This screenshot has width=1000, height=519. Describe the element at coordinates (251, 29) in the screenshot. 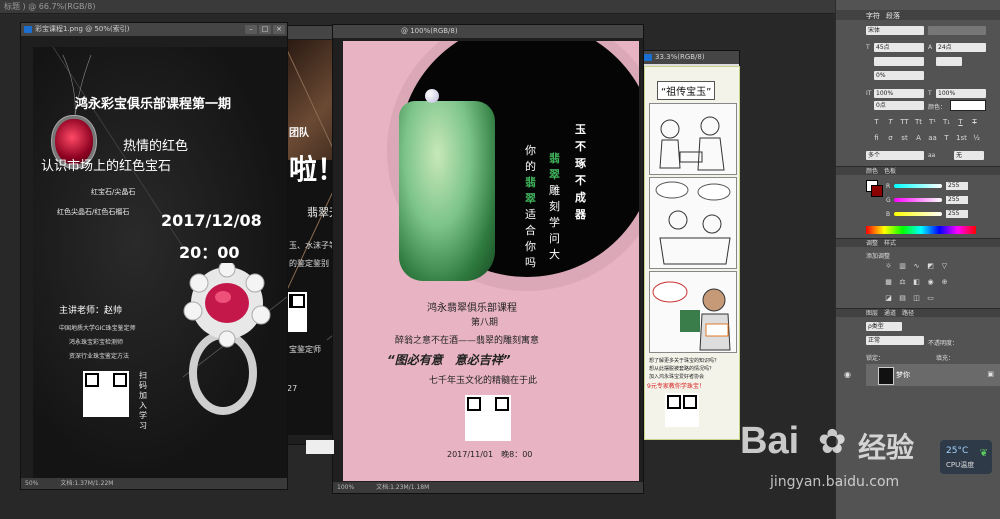

I see `minimize-button: –` at that location.